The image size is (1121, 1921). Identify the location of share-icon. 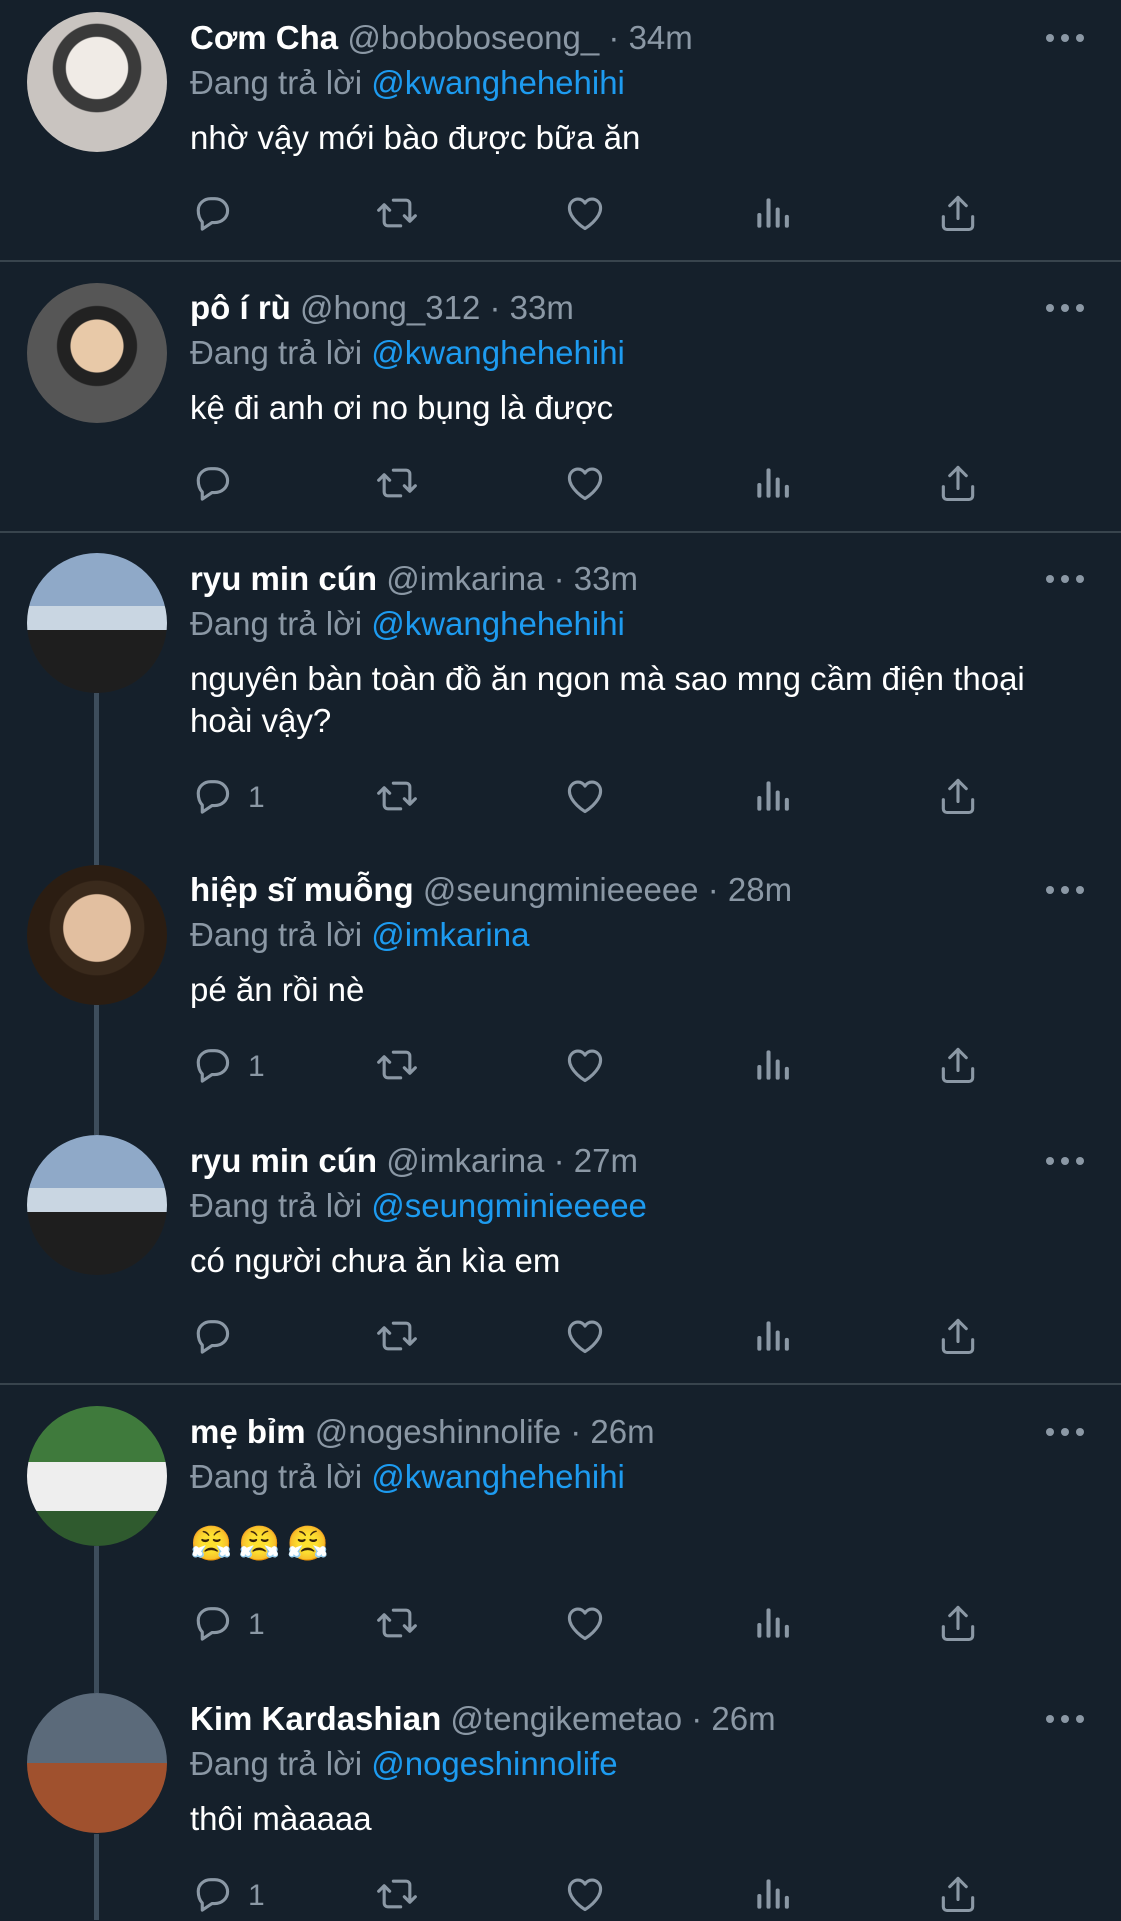
(958, 1338).